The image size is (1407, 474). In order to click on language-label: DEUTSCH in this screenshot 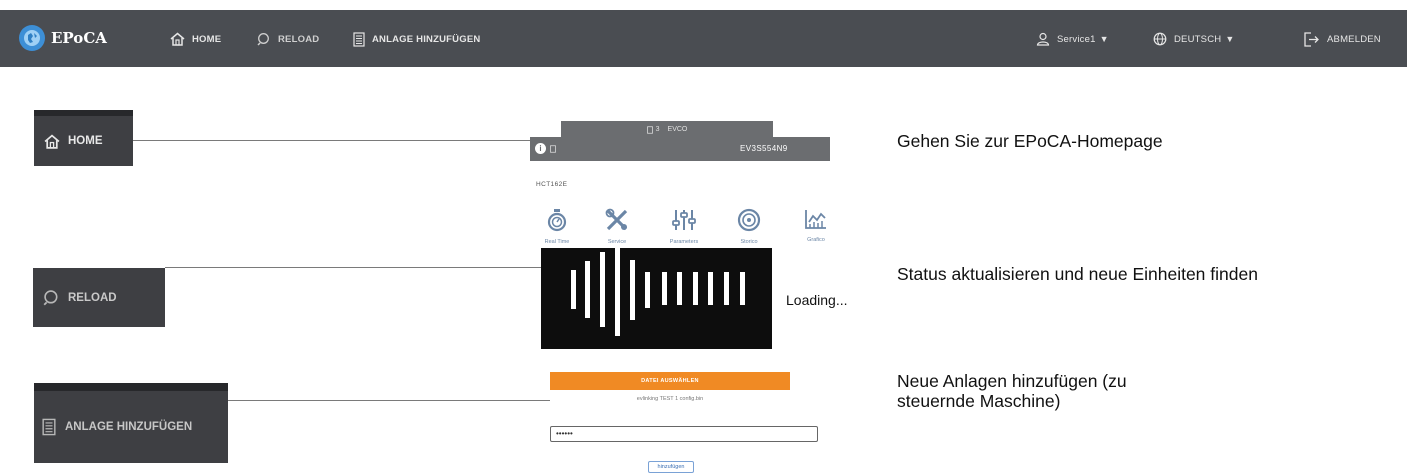, I will do `click(1198, 39)`.